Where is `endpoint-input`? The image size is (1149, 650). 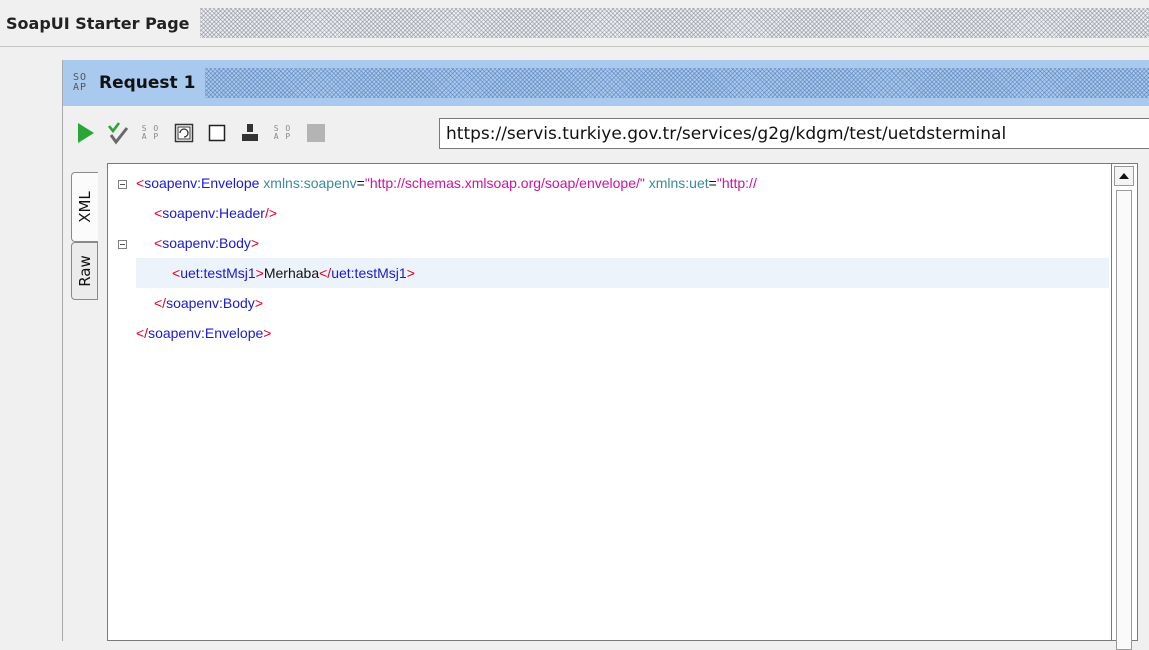 endpoint-input is located at coordinates (794, 133).